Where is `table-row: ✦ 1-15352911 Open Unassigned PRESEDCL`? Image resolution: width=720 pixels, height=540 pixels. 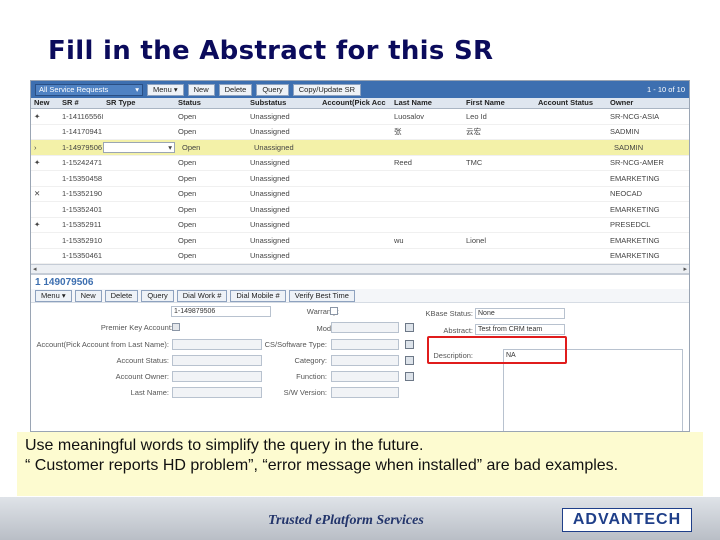 table-row: ✦ 1-15352911 Open Unassigned PRESEDCL is located at coordinates (360, 225).